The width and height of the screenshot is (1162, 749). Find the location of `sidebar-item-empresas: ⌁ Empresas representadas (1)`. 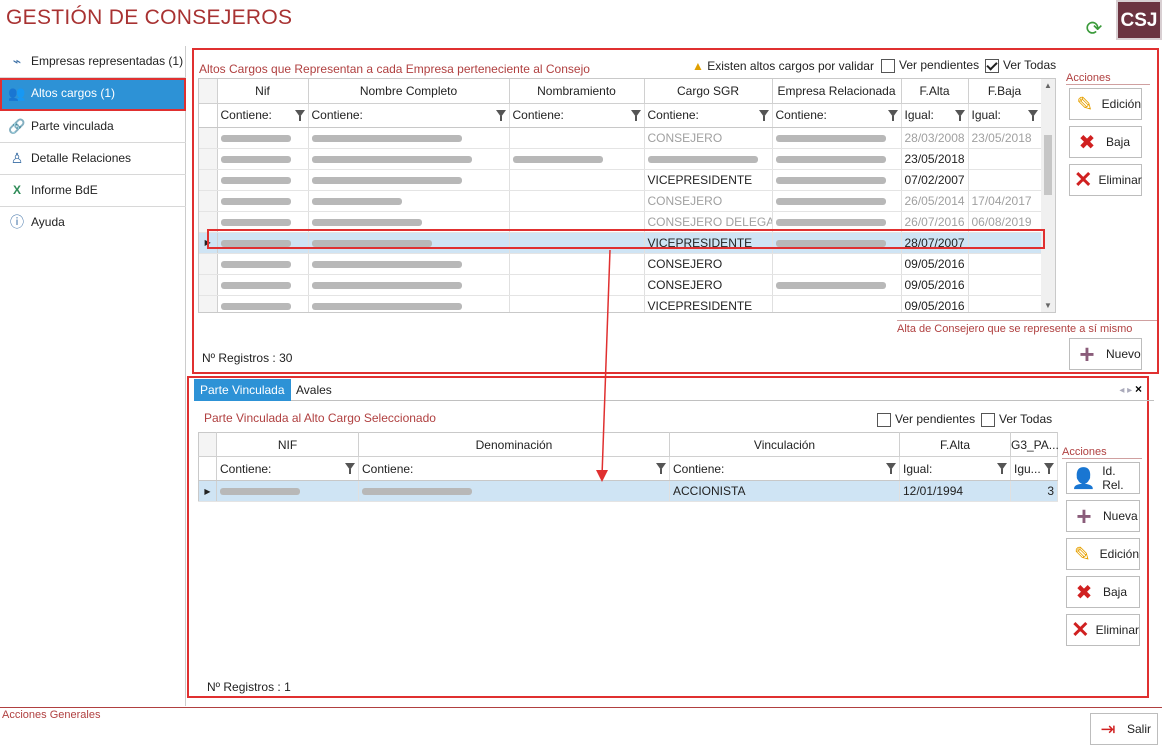

sidebar-item-empresas: ⌁ Empresas representadas (1) is located at coordinates (93, 62).